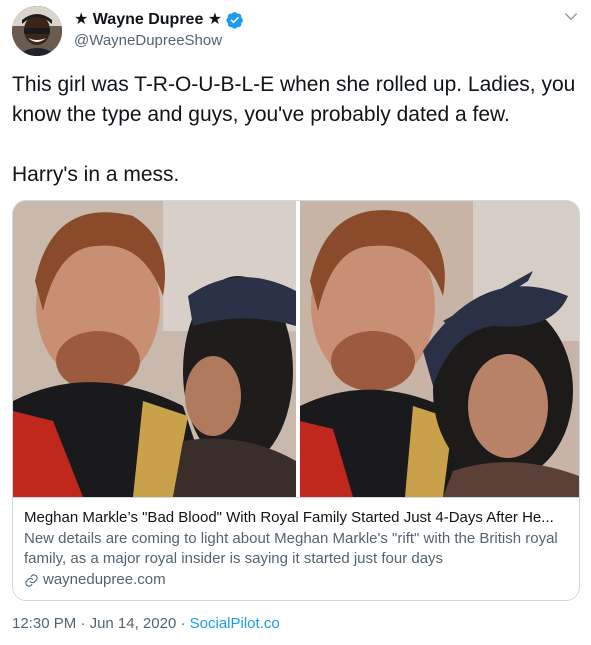  What do you see at coordinates (31, 580) in the screenshot?
I see `link-icon` at bounding box center [31, 580].